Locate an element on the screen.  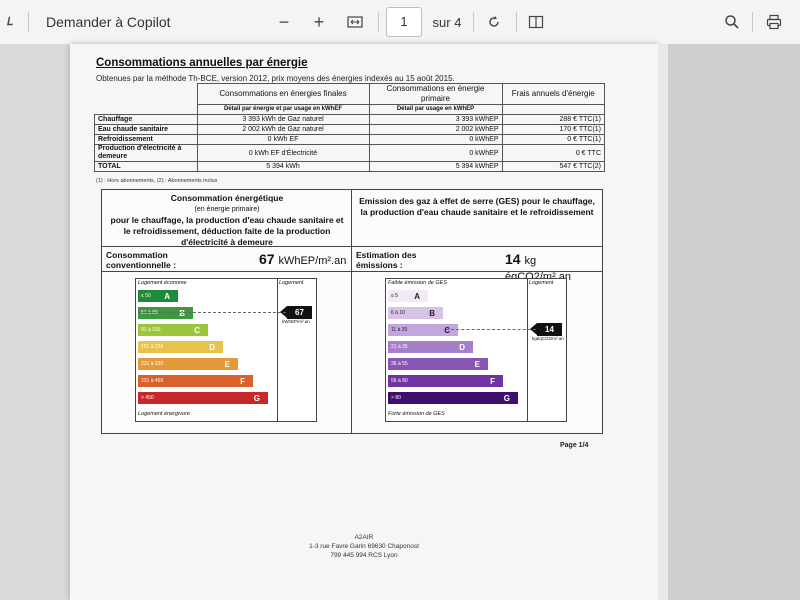
ges-class-range: 21 à 35 is located at coordinates (399, 347).